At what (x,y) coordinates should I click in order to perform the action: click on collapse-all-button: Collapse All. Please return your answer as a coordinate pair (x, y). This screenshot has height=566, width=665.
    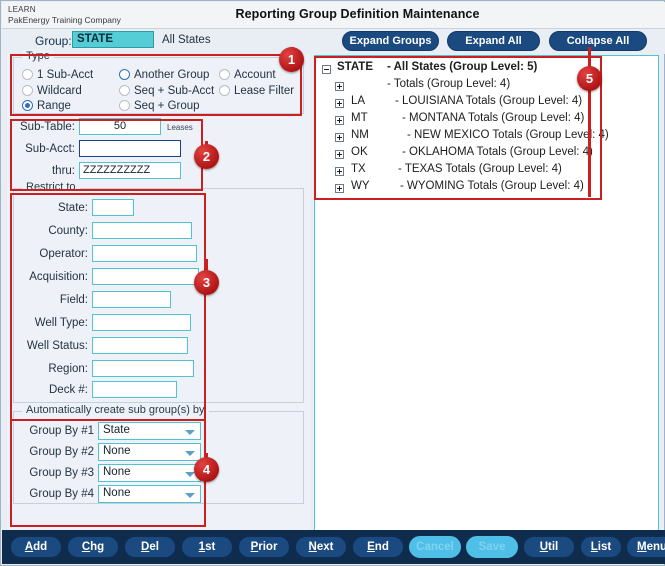
    Looking at the image, I should click on (598, 41).